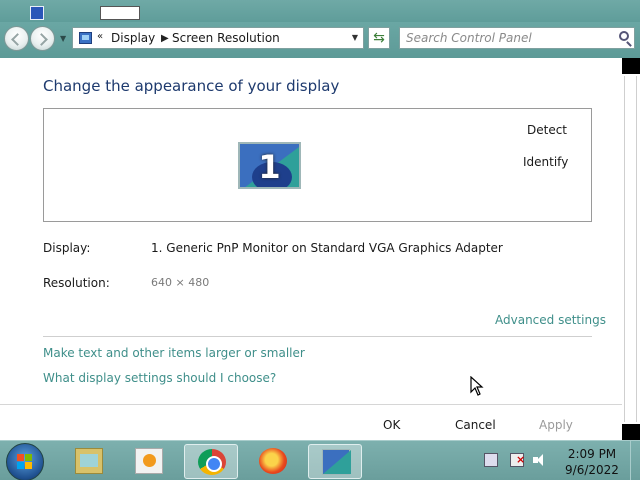  I want to click on forward-button, so click(42, 38).